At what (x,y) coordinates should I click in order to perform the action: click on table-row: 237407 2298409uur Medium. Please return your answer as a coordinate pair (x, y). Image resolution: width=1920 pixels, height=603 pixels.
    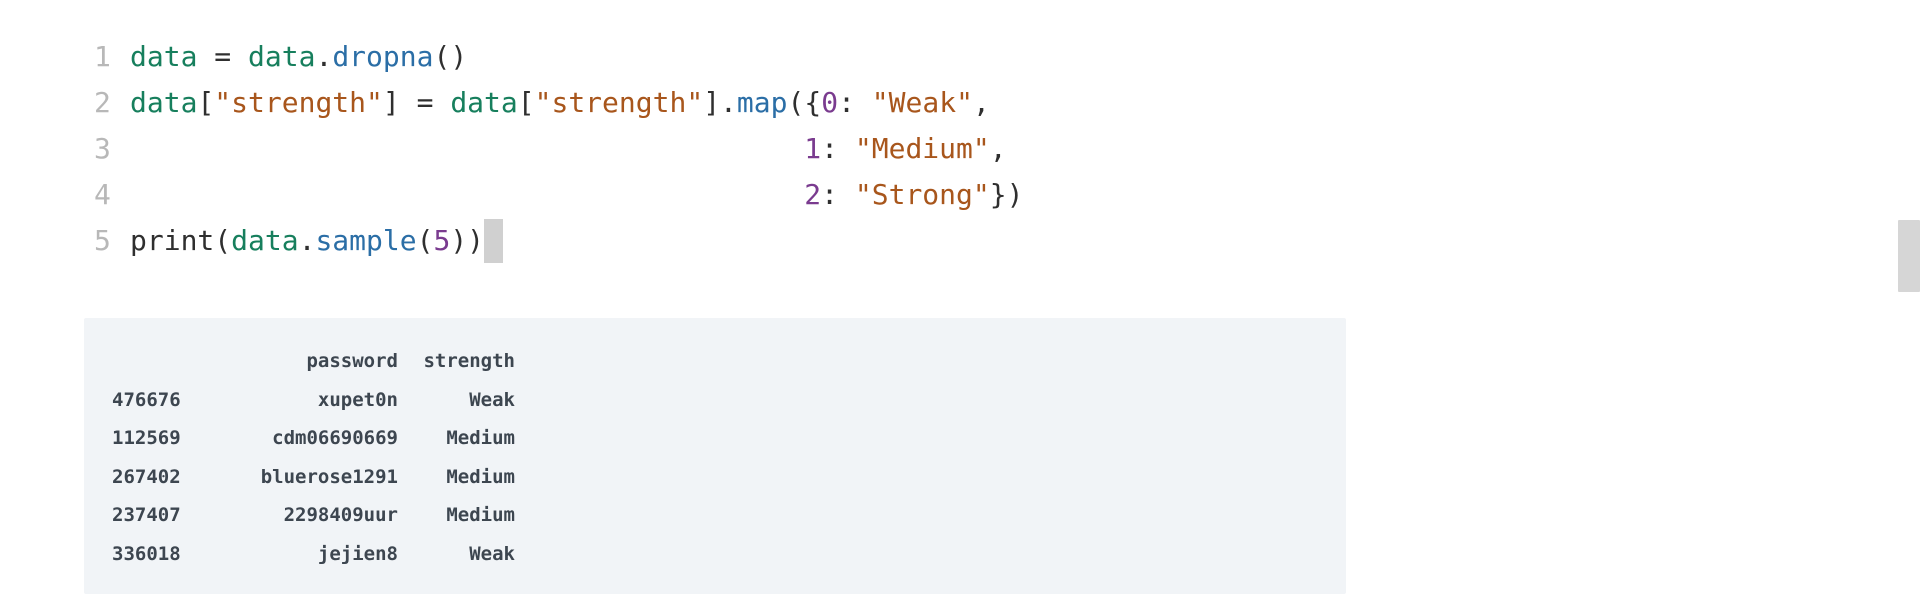
    Looking at the image, I should click on (313, 515).